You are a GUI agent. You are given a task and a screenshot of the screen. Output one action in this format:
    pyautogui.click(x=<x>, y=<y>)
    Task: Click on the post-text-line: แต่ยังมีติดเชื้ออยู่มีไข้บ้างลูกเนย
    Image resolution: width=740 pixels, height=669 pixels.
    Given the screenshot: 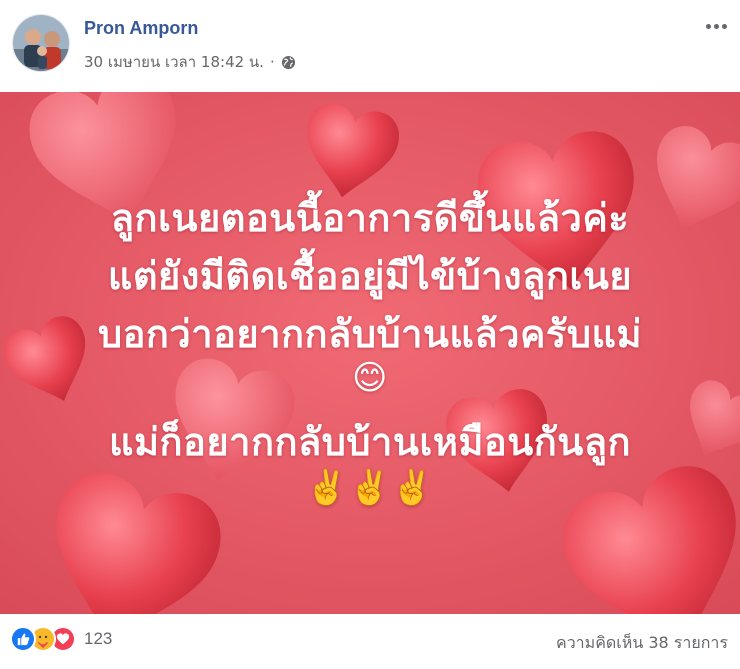 What is the action you would take?
    pyautogui.click(x=370, y=276)
    